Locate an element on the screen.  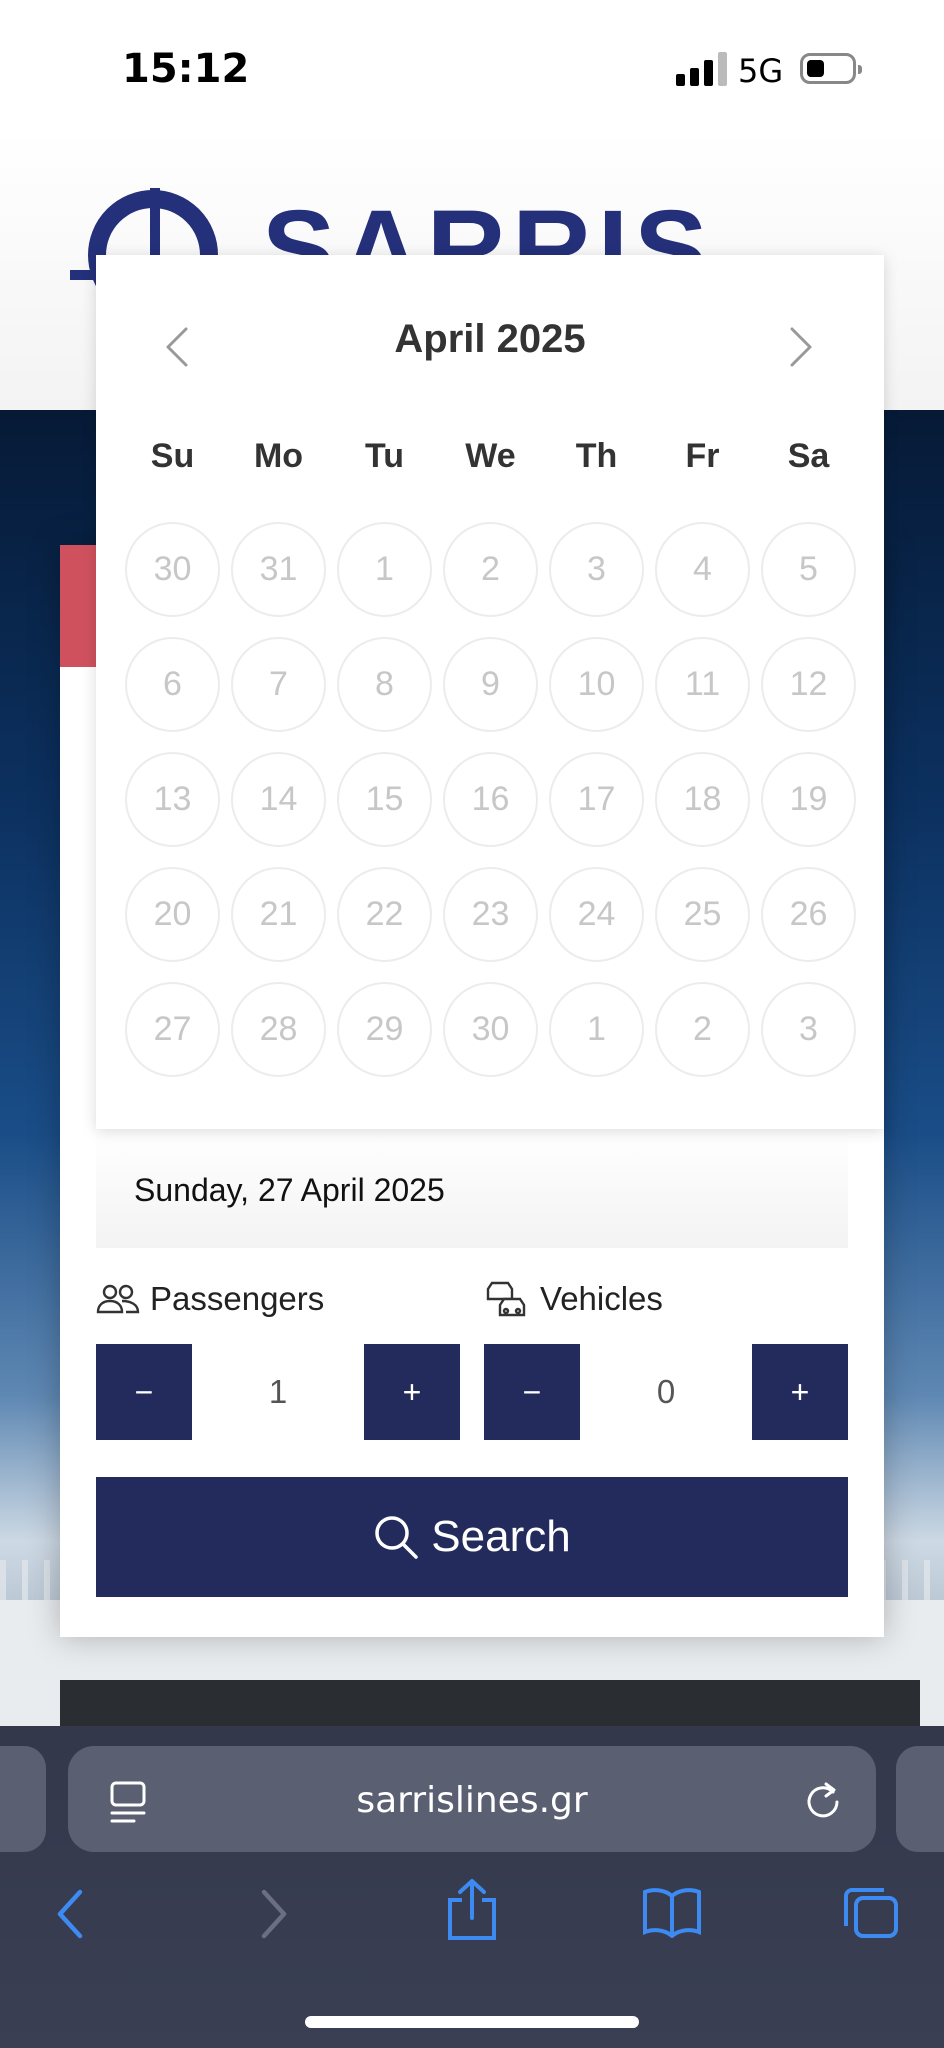
calendar-day: 12 is located at coordinates (808, 684).